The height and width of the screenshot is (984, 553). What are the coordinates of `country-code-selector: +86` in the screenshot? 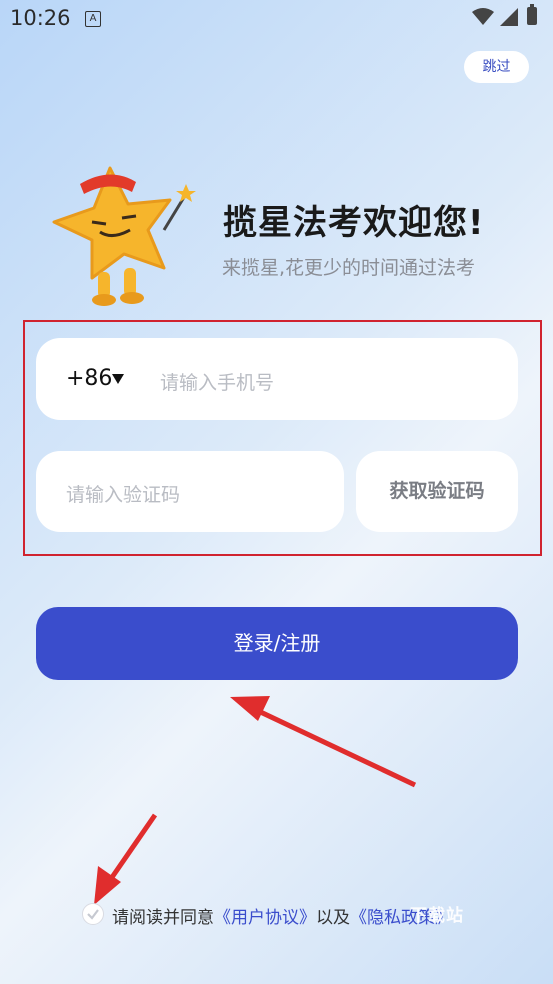 It's located at (89, 378).